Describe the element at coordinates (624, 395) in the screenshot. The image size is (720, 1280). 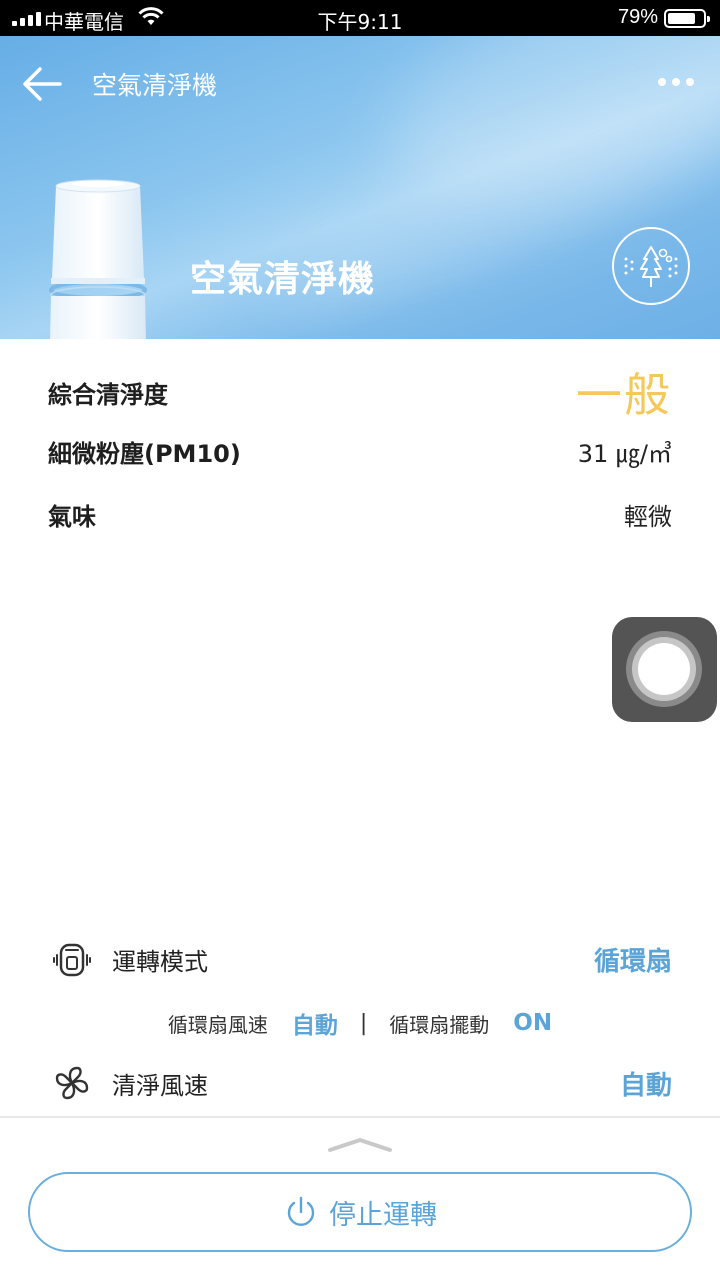
I see `overall-cleanliness-value: 一般` at that location.